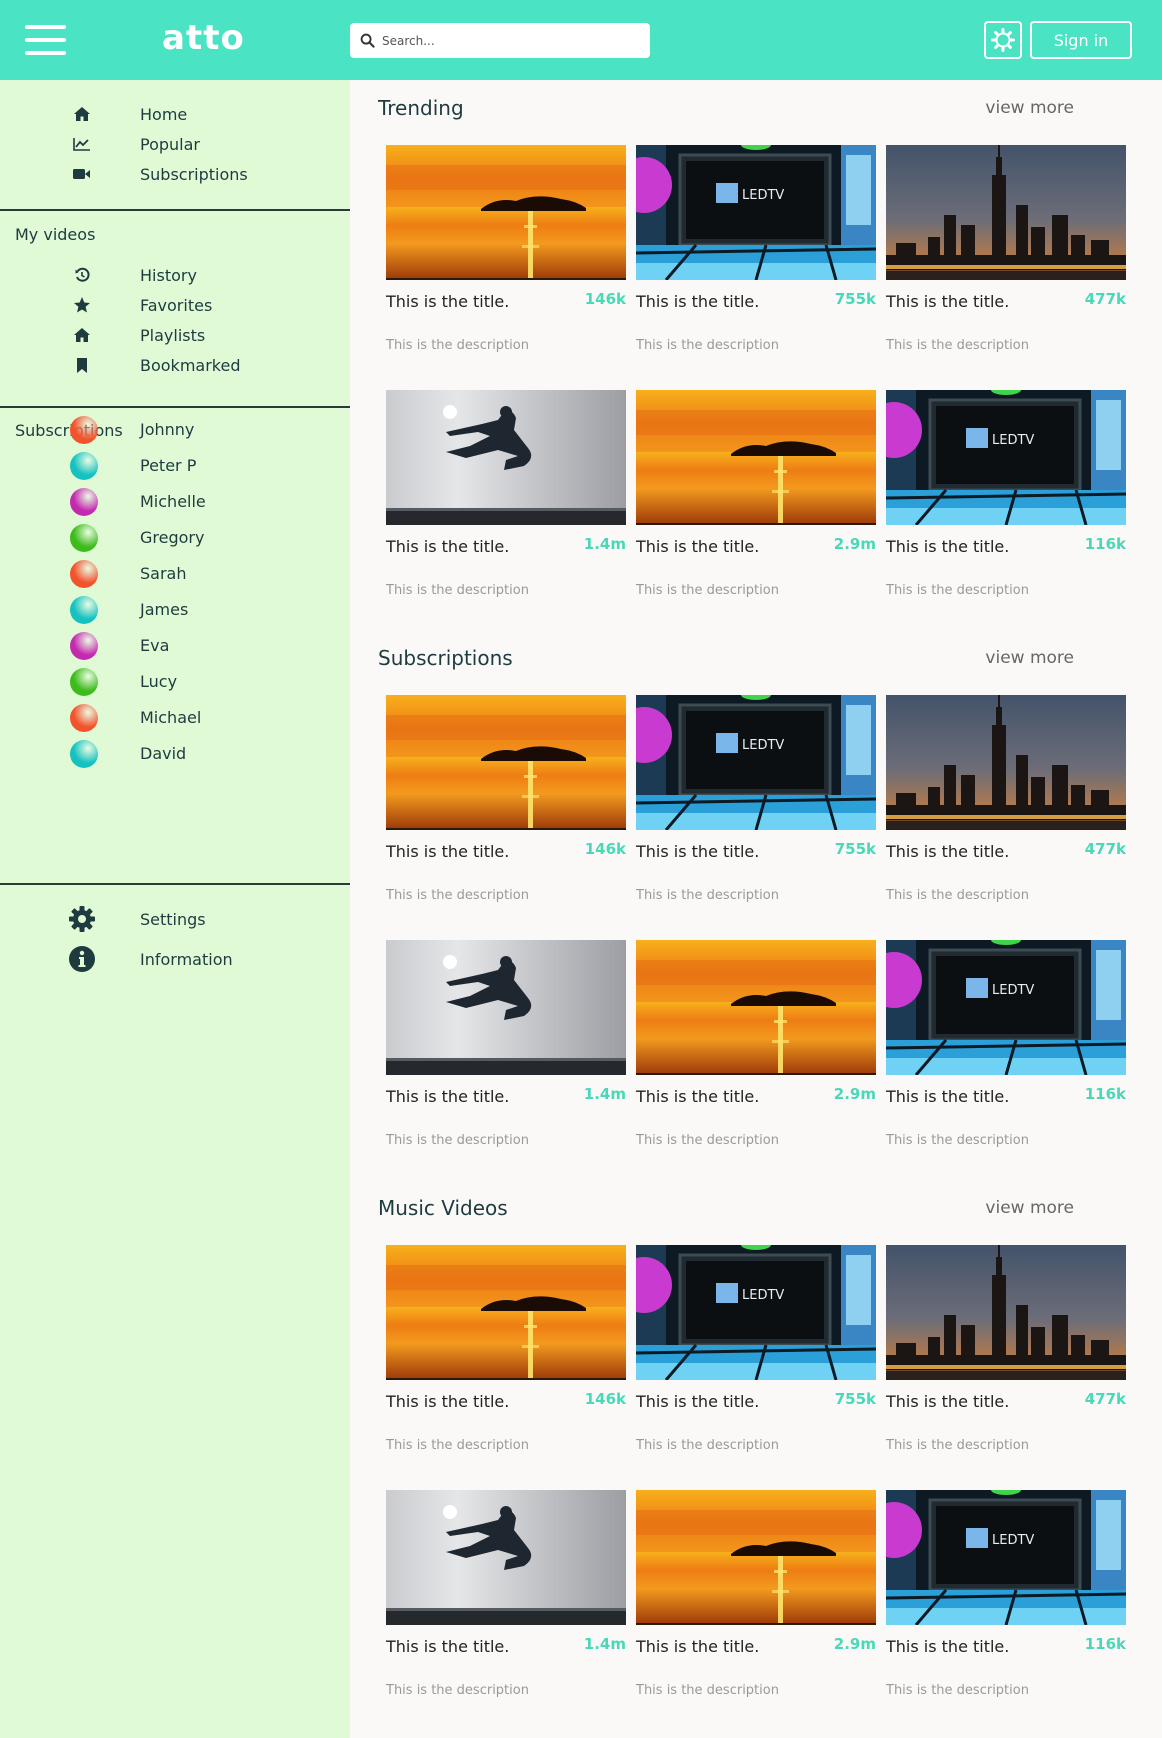 The height and width of the screenshot is (1738, 1162). Describe the element at coordinates (445, 658) in the screenshot. I see `section-title: Subscriptions` at that location.